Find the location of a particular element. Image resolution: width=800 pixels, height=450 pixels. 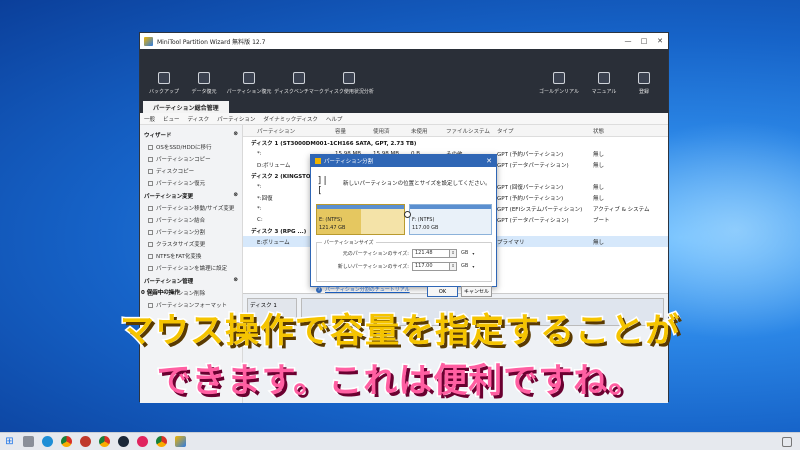

partition-slider: E: (NTFS) 121.47 GB F: (NTFS) 117.00 GB is located at coordinates (404, 219).